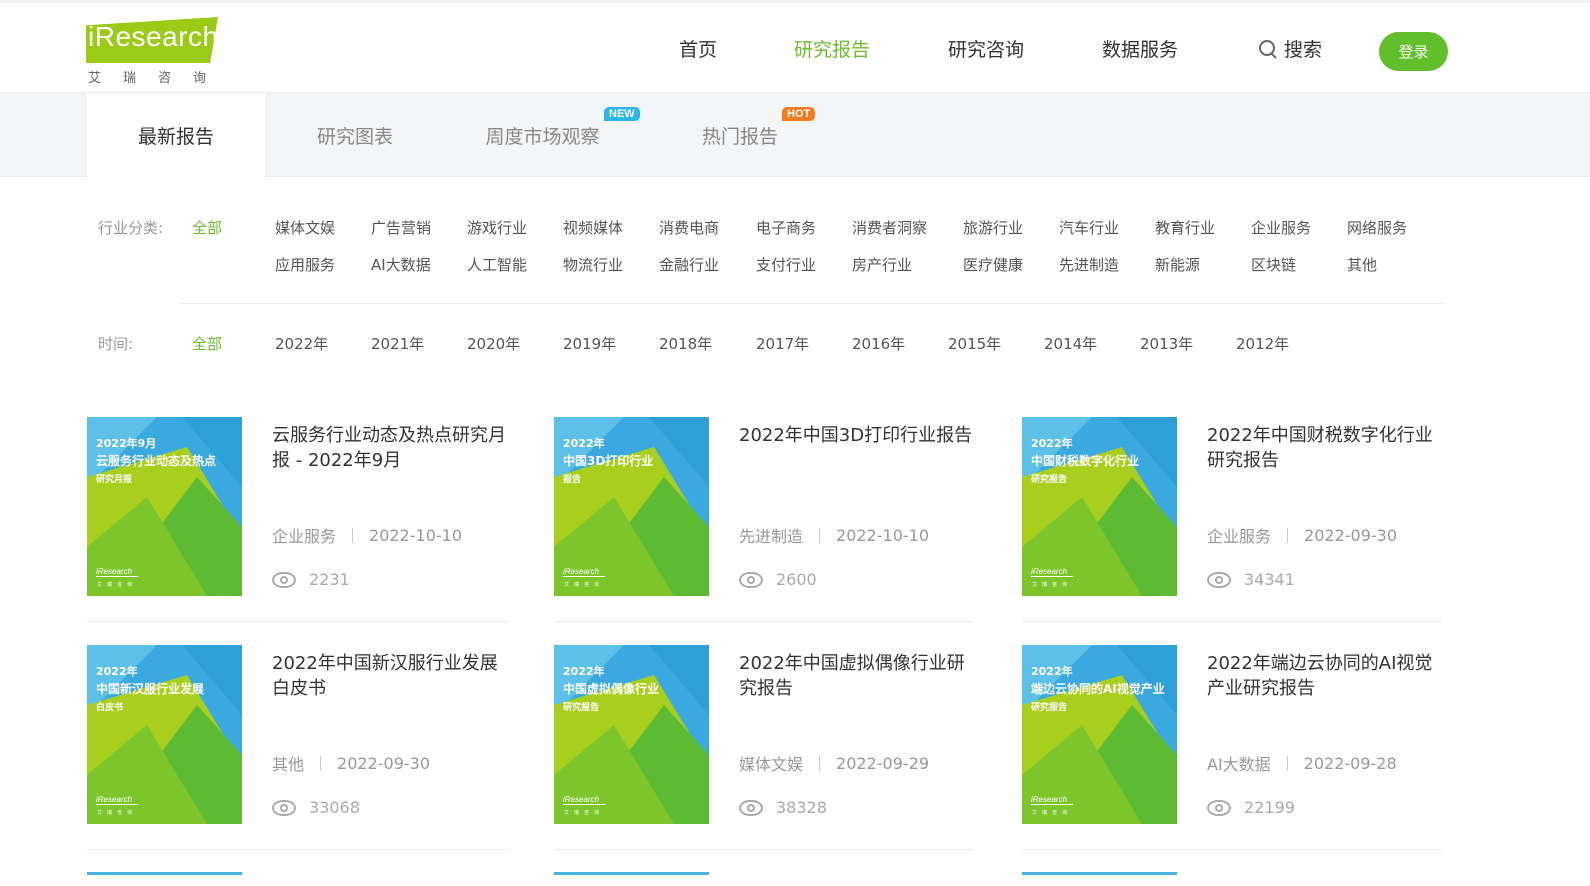 Image resolution: width=1590 pixels, height=886 pixels. Describe the element at coordinates (1166, 343) in the screenshot. I see `time-option: 2013年` at that location.